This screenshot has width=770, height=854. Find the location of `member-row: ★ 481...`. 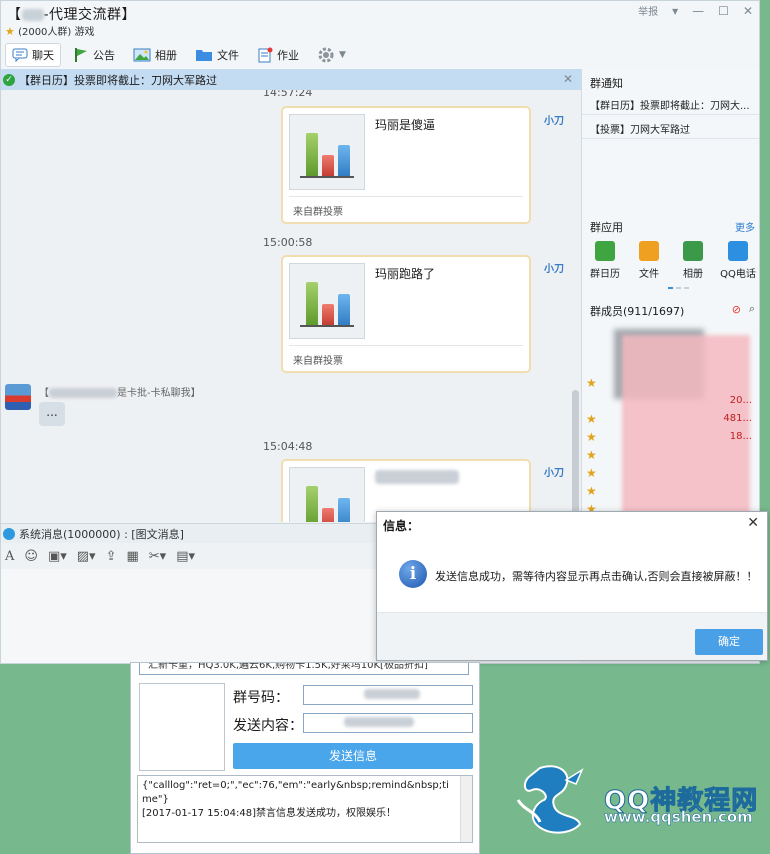

member-row: ★ 481... is located at coordinates (671, 419).